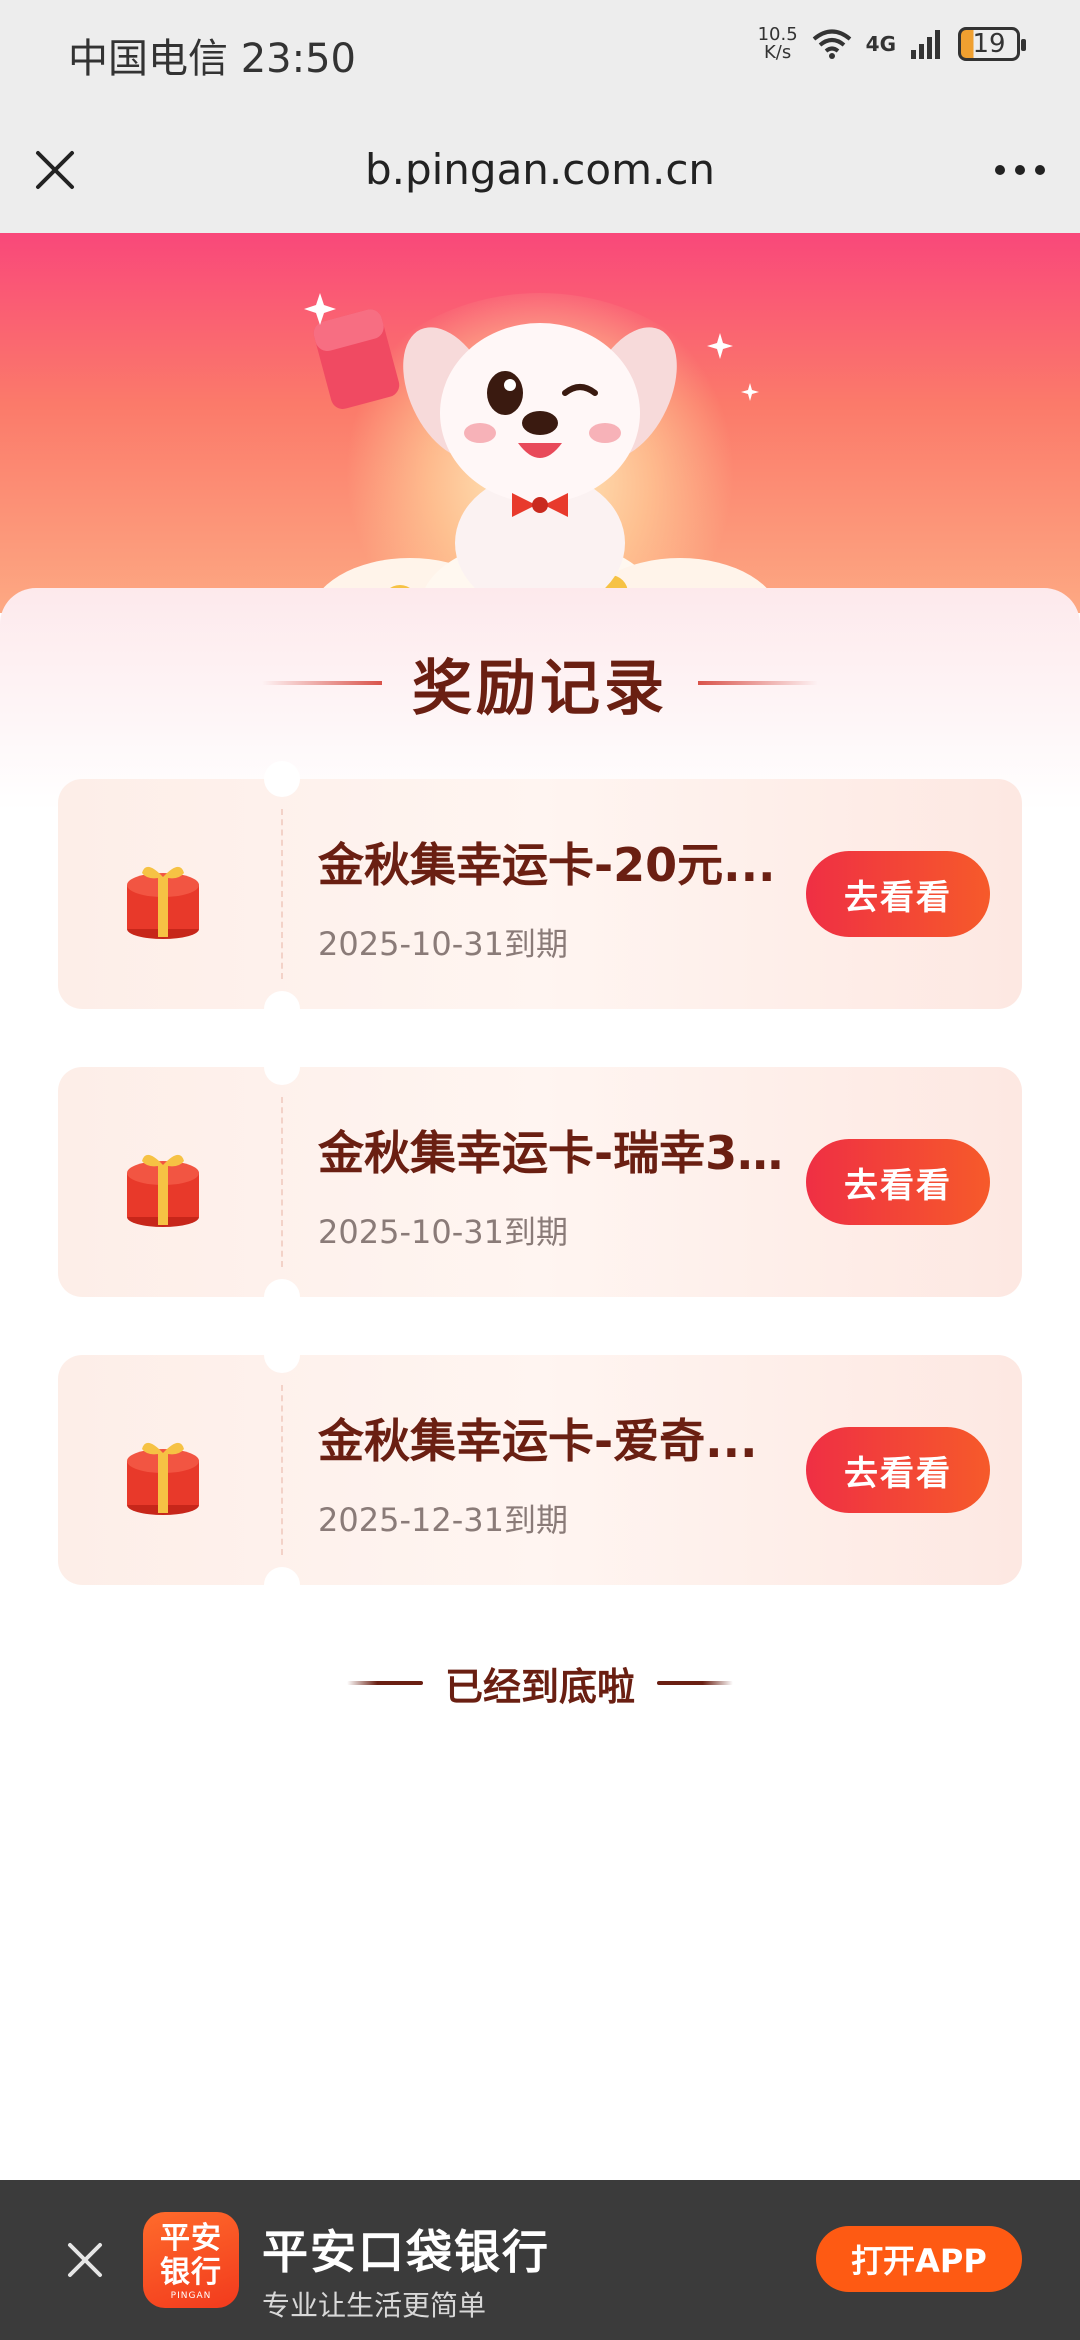 This screenshot has height=2340, width=1080. I want to click on network-type: 4G, so click(880, 44).